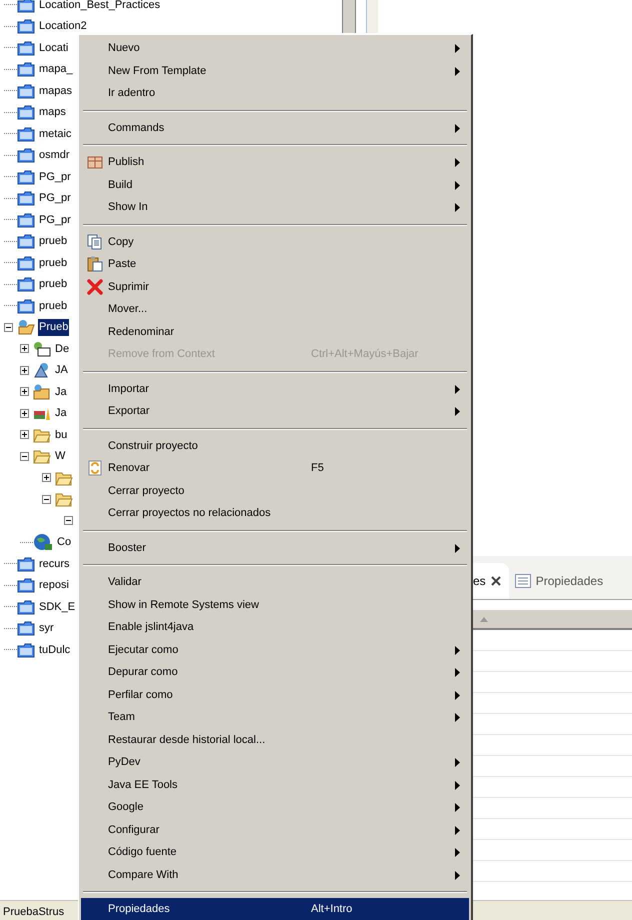 The image size is (632, 920). What do you see at coordinates (275, 909) in the screenshot?
I see `menu-item: Propiedades Alt+Intro` at bounding box center [275, 909].